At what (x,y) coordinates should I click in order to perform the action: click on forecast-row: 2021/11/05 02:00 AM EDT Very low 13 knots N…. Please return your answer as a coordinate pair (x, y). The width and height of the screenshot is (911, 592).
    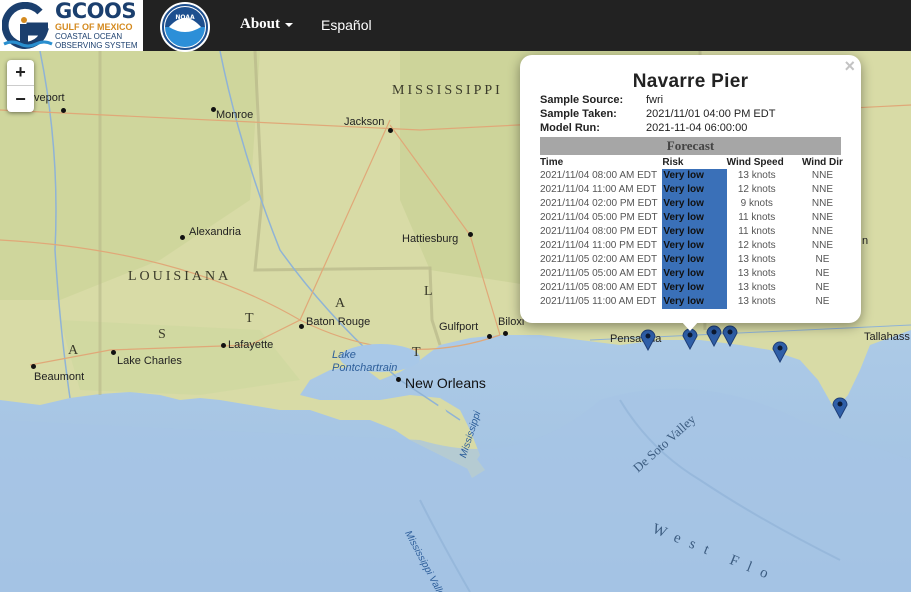
    Looking at the image, I should click on (695, 260).